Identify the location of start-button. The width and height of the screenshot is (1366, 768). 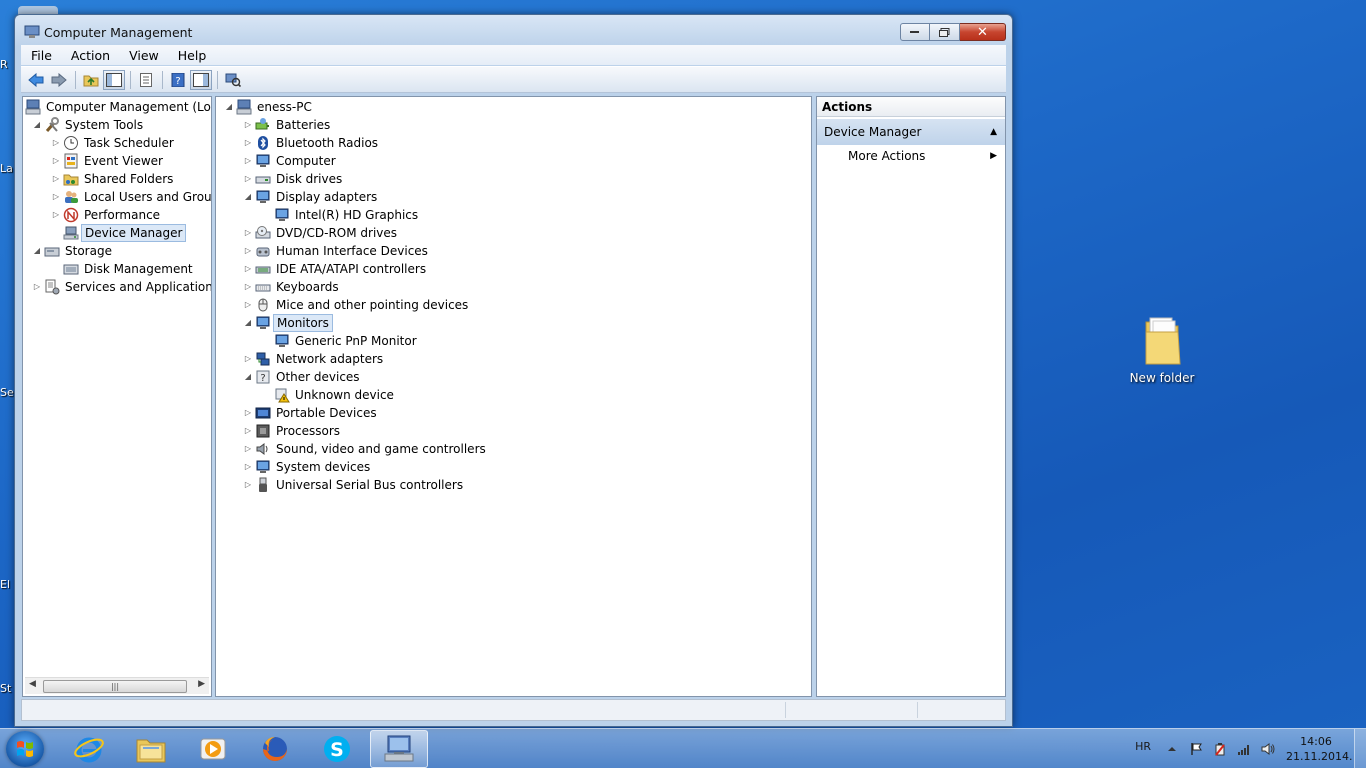
(25, 749).